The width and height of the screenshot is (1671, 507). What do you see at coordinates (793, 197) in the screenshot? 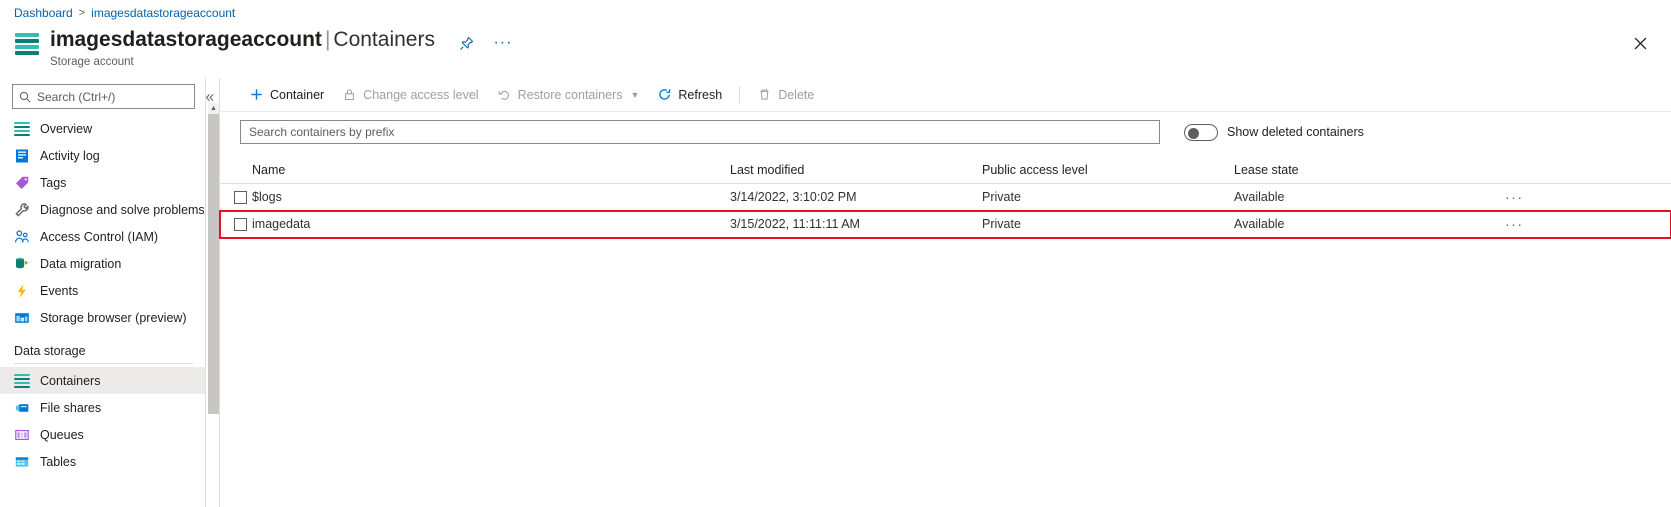
I see `cell-last-modified: 3/14/2022, 3:10:02 PM` at bounding box center [793, 197].